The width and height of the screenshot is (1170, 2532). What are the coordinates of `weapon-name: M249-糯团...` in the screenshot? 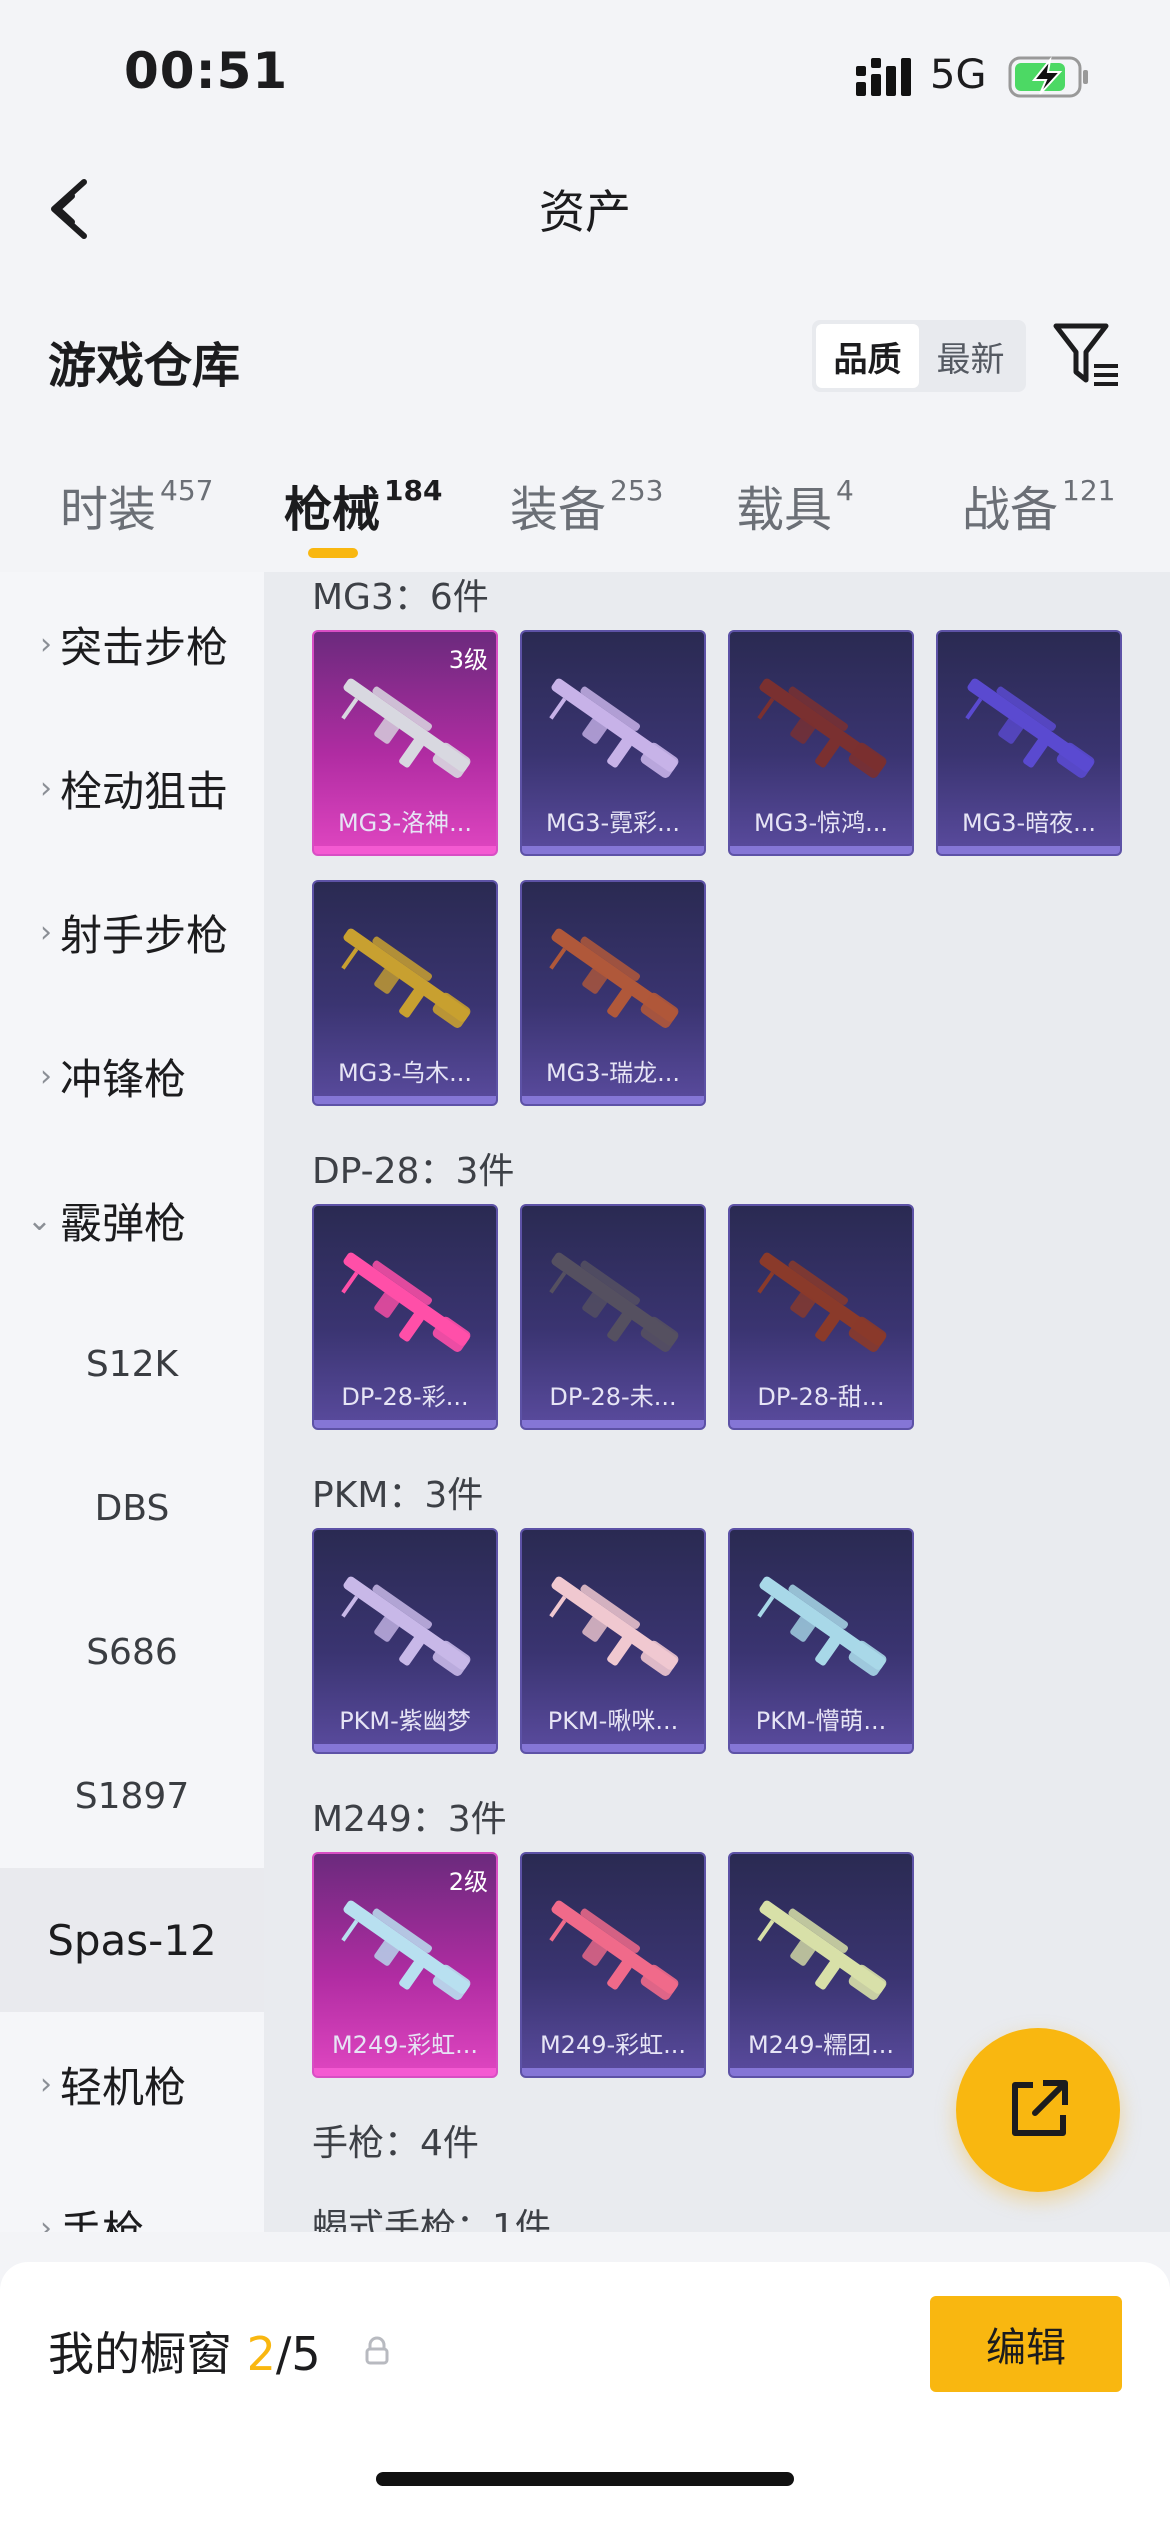 It's located at (821, 2045).